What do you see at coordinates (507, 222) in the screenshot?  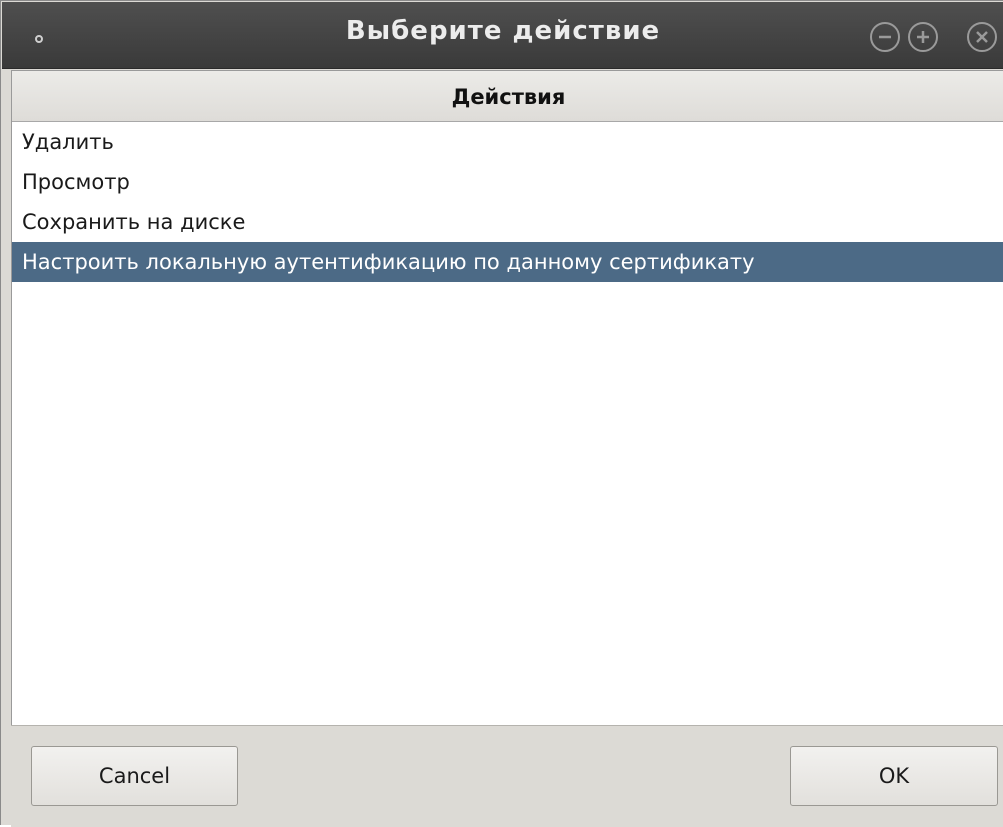 I see `list-item-save-to-disk: Сохранить на диске` at bounding box center [507, 222].